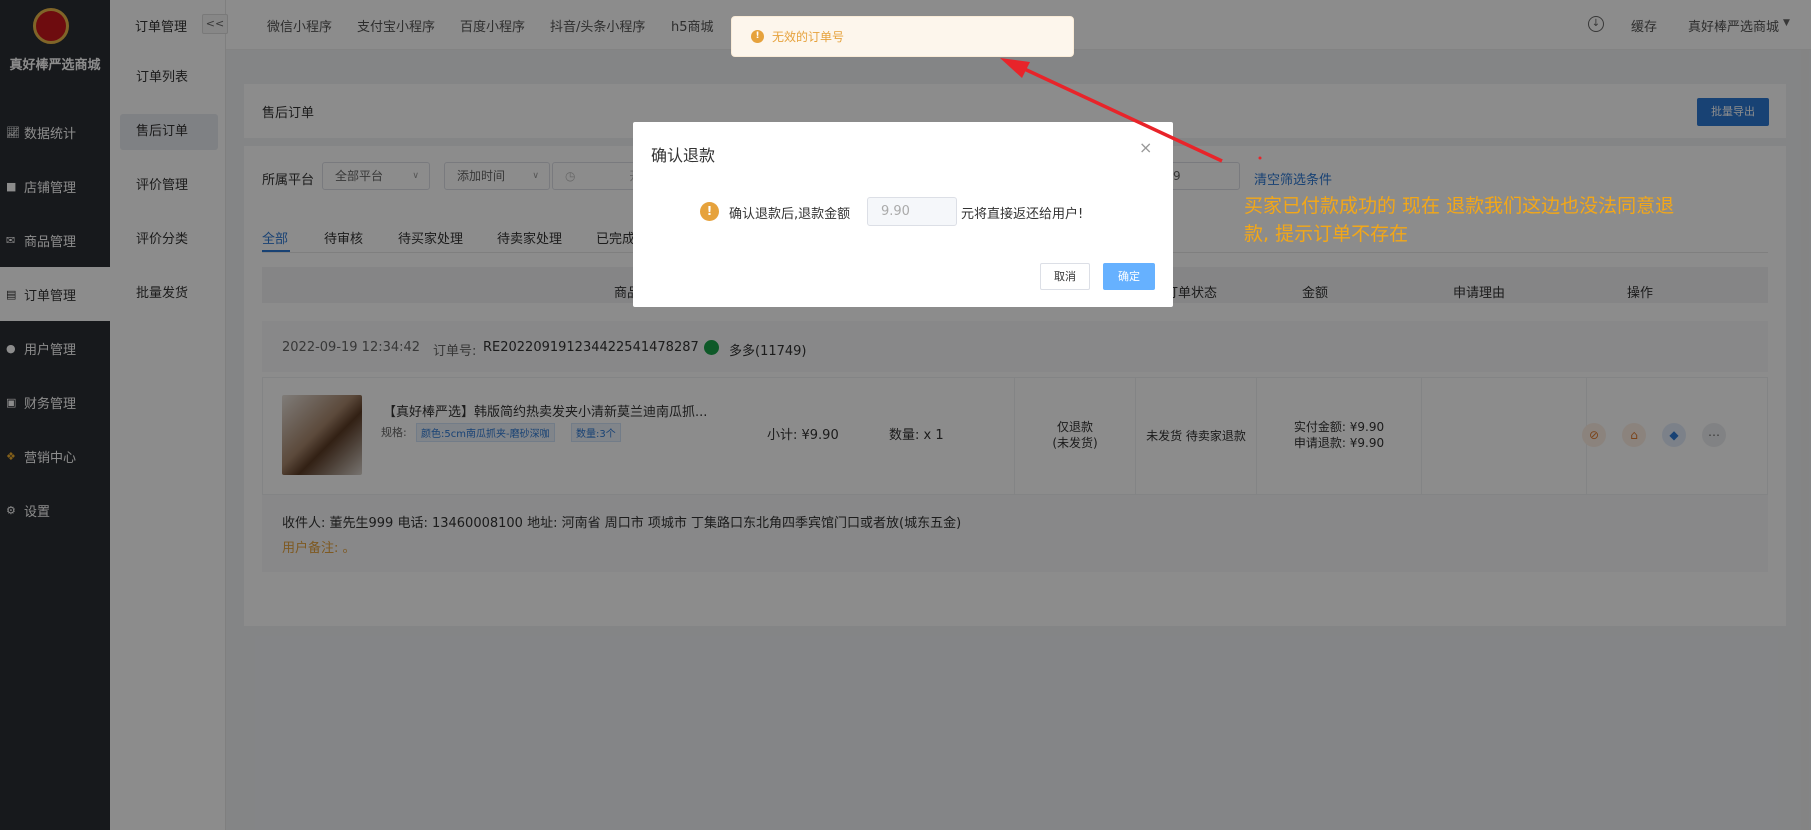 The width and height of the screenshot is (1811, 830). I want to click on annotation-text: 买家已付款成功的 现在 退款我们这边也没法同意退款, 提示订单不存在, so click(1459, 220).